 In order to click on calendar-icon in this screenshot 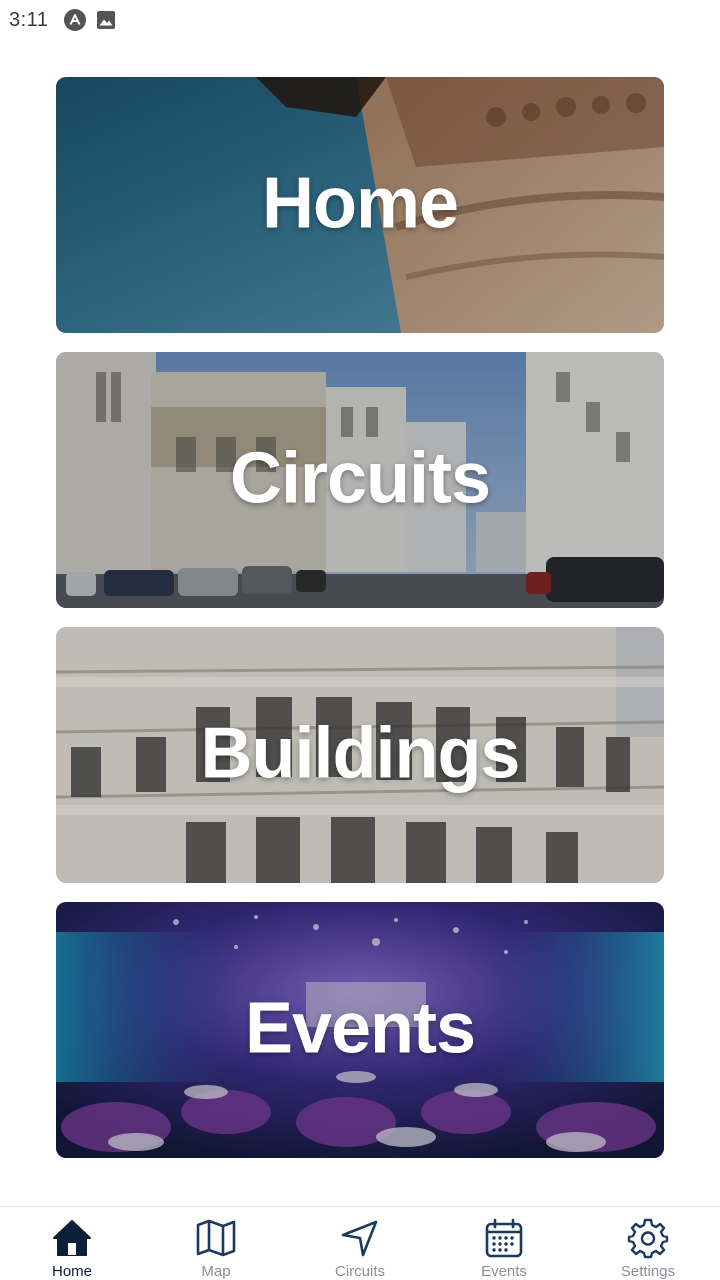, I will do `click(504, 1238)`.